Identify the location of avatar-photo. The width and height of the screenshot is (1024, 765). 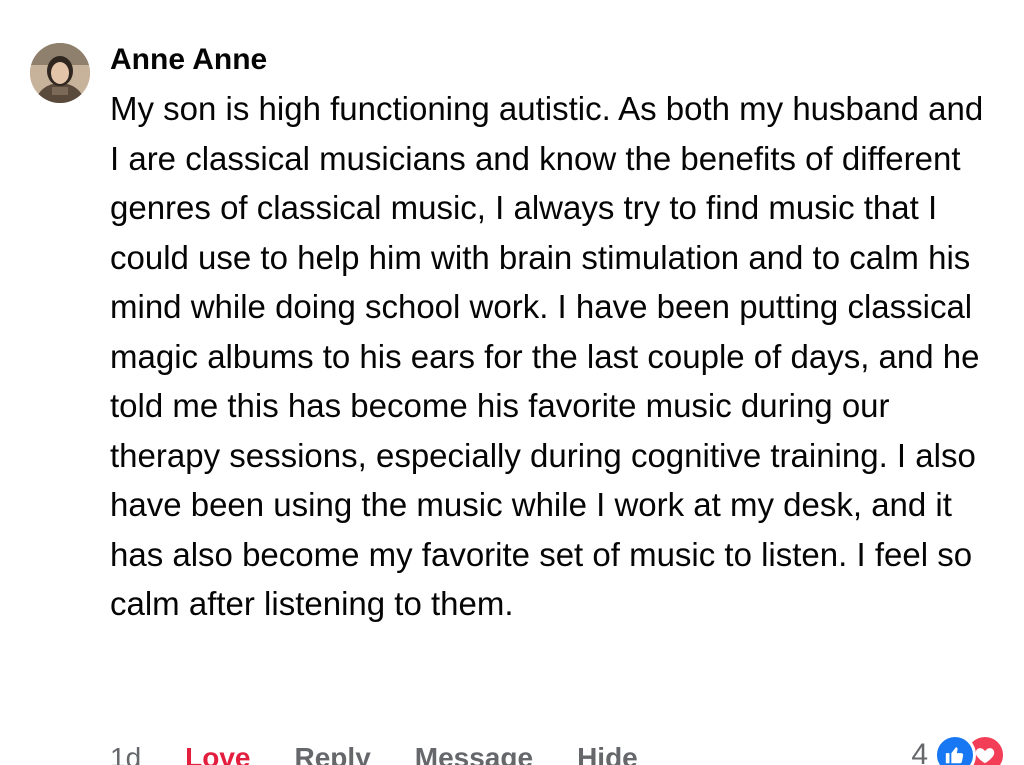
(60, 73).